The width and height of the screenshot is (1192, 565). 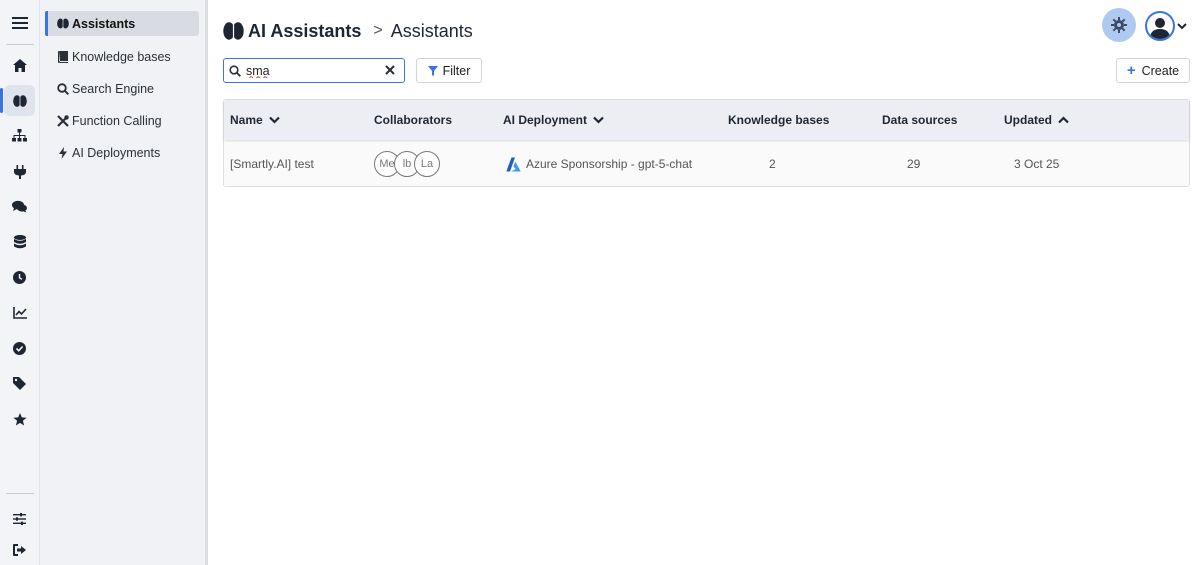 What do you see at coordinates (19, 549) in the screenshot?
I see `logout-icon` at bounding box center [19, 549].